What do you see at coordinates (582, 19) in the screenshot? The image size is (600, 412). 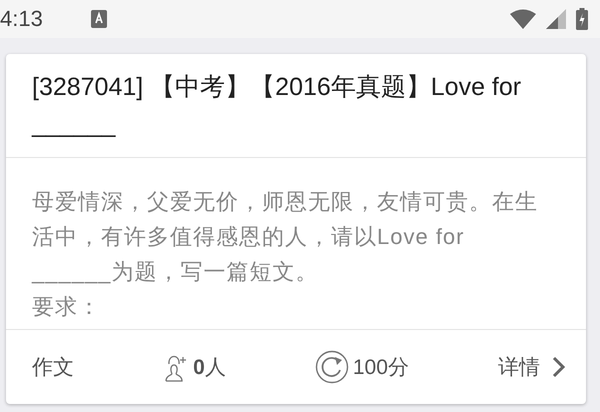 I see `battery-icon` at bounding box center [582, 19].